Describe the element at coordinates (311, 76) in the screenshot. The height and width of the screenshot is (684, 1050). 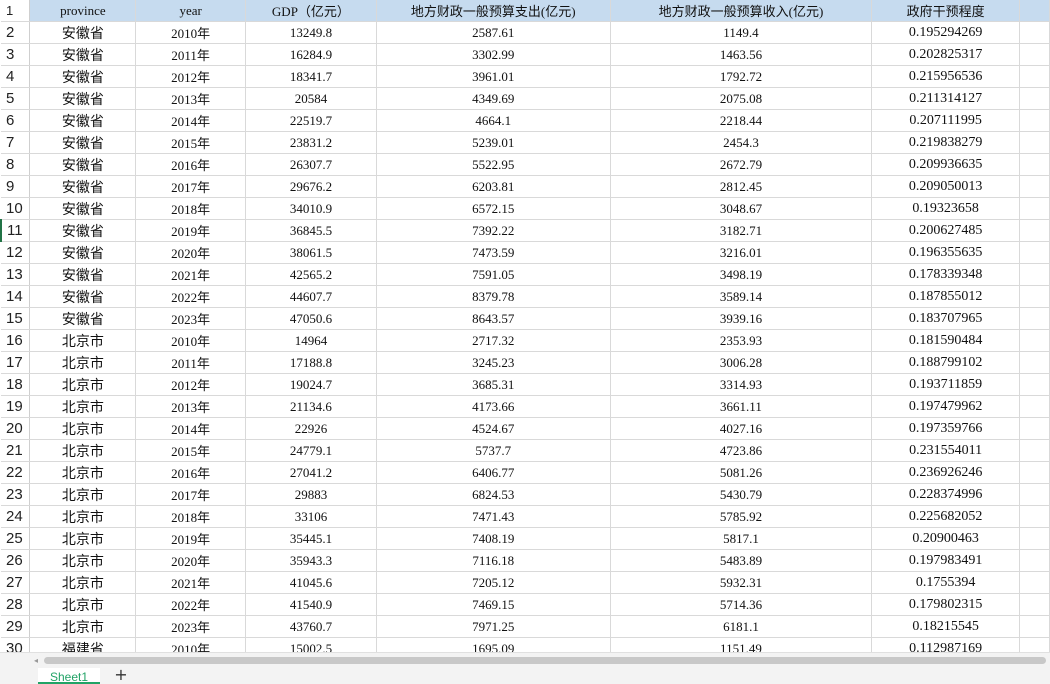
I see `cell-gdp: 18341.7` at that location.